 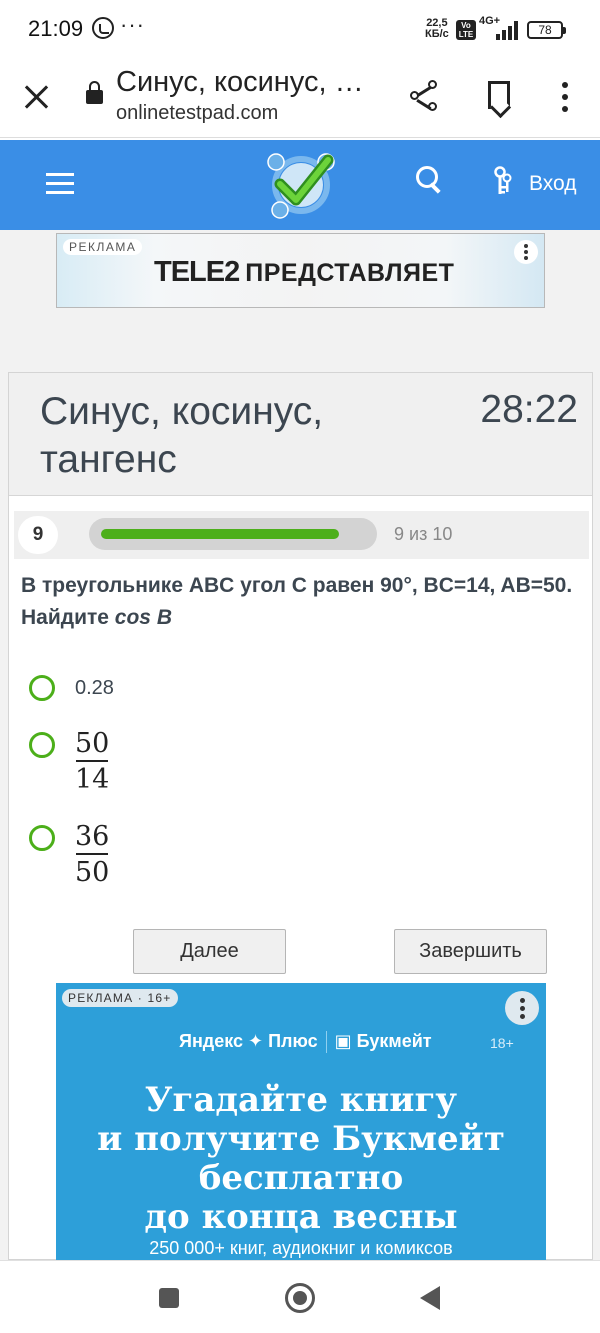 I want to click on lock-icon, so click(x=94, y=92).